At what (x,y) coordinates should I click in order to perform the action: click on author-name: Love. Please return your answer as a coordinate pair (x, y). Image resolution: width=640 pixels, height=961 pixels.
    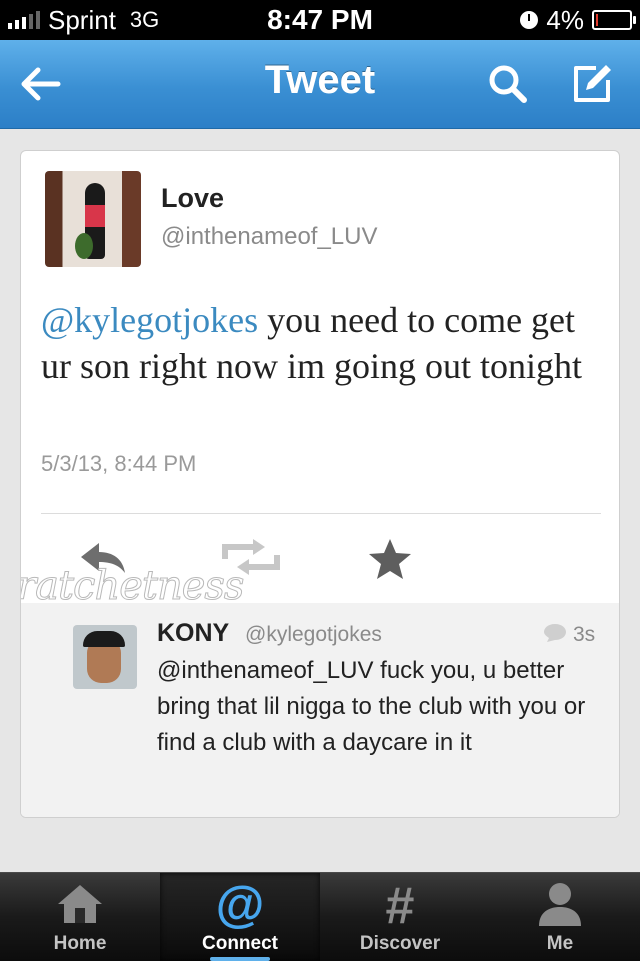
    Looking at the image, I should click on (192, 198).